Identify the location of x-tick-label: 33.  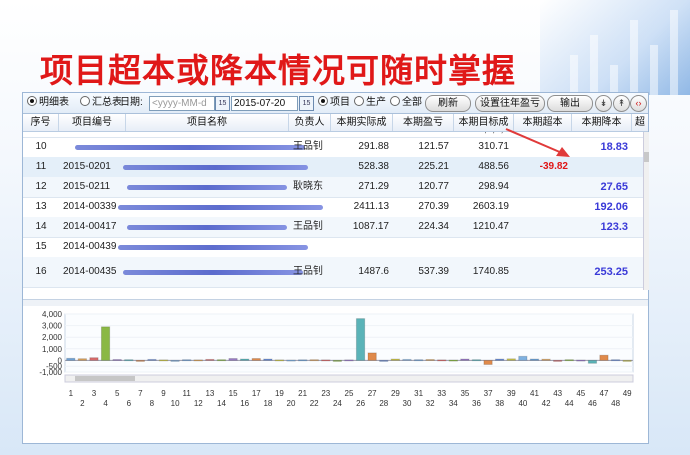
(441, 393).